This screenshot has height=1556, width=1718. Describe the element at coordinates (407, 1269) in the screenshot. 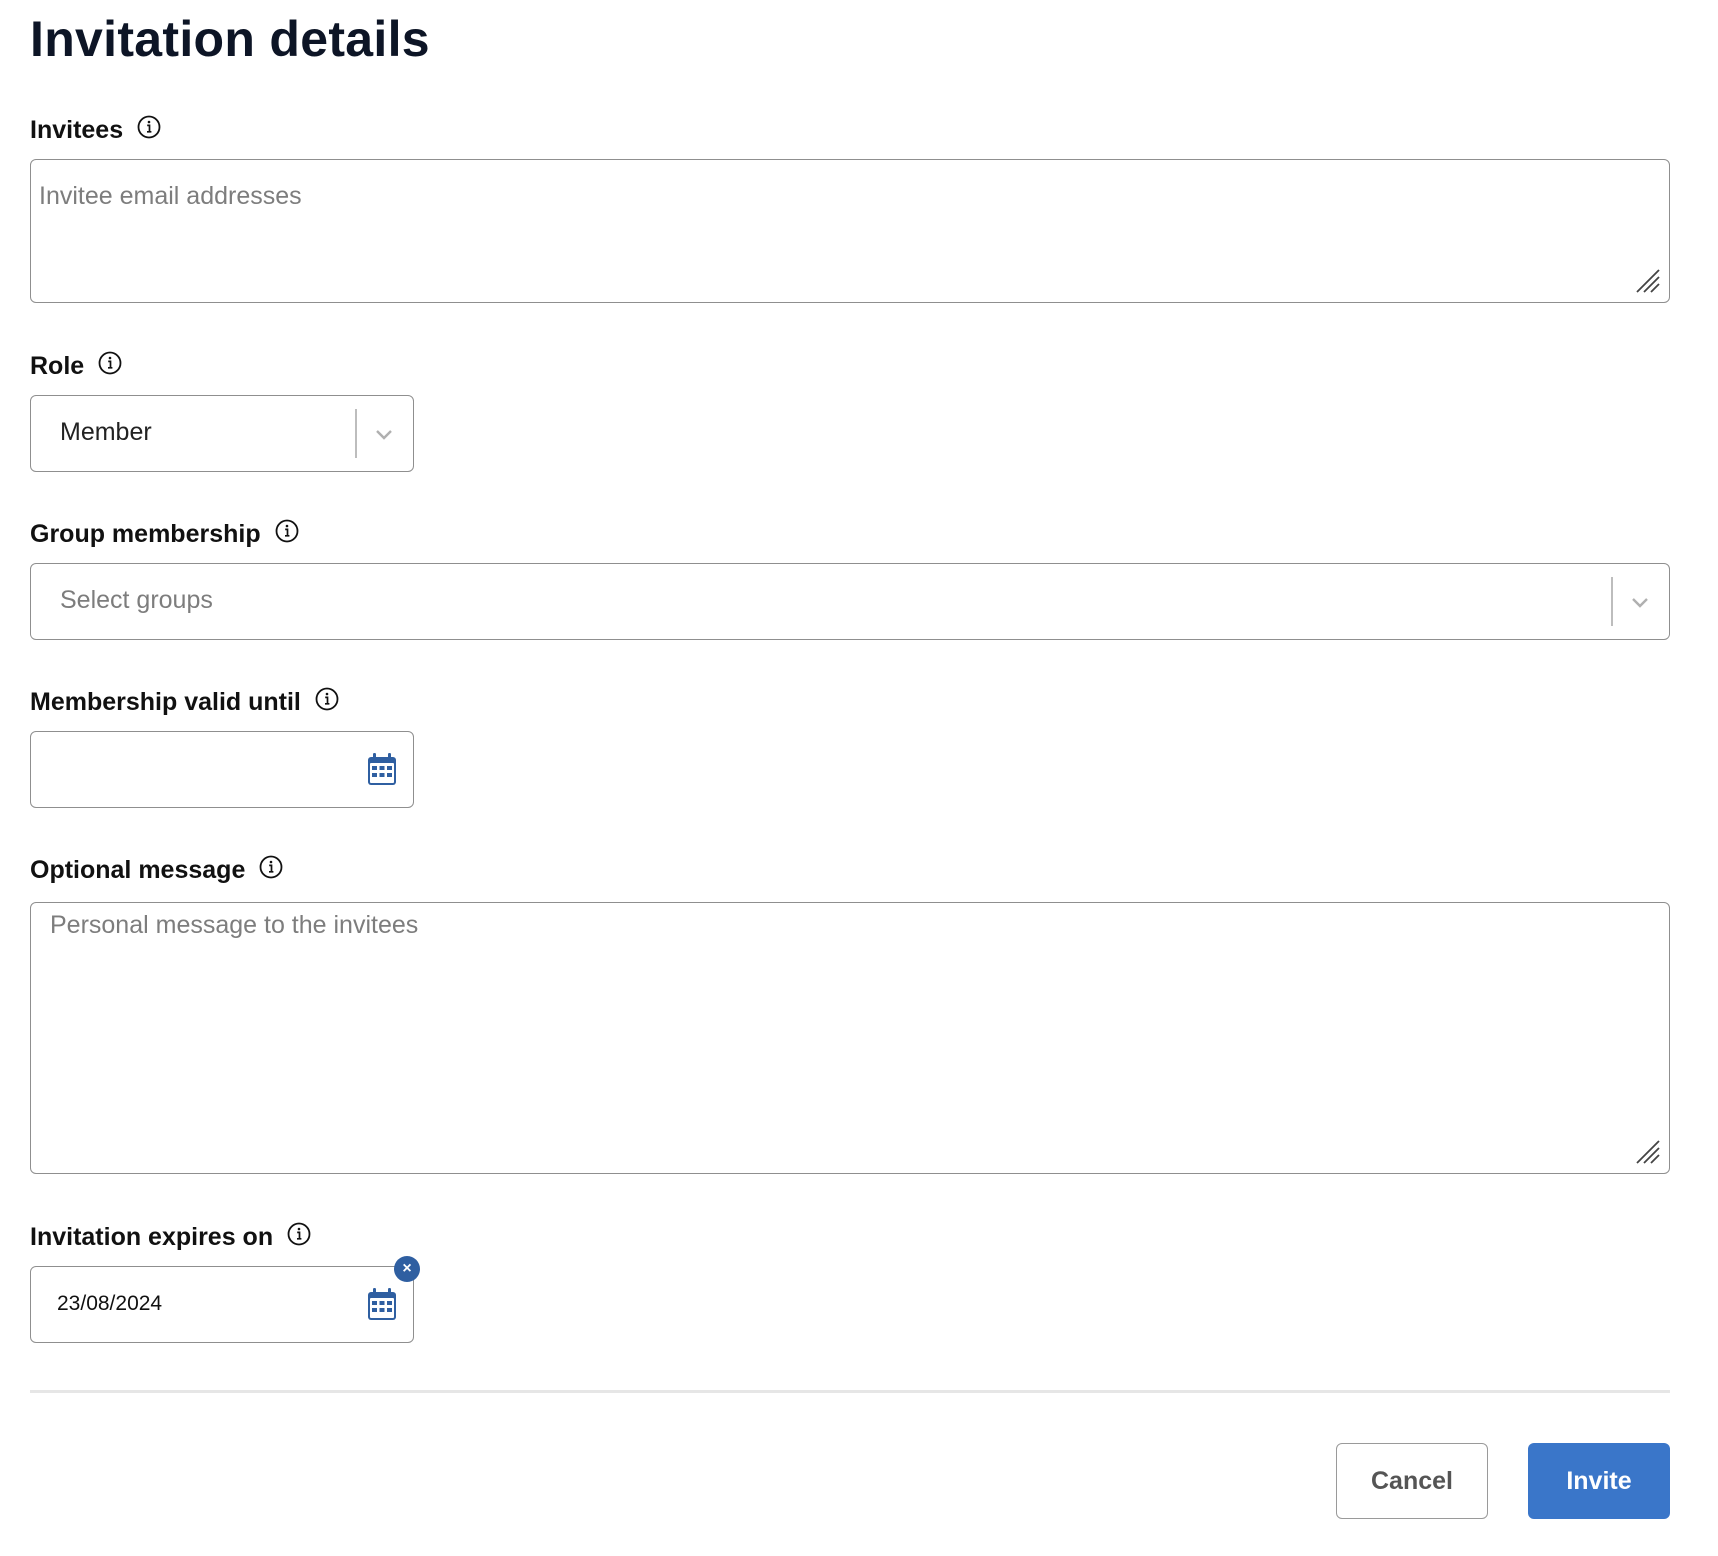

I see `clear-date-icon: ×` at that location.